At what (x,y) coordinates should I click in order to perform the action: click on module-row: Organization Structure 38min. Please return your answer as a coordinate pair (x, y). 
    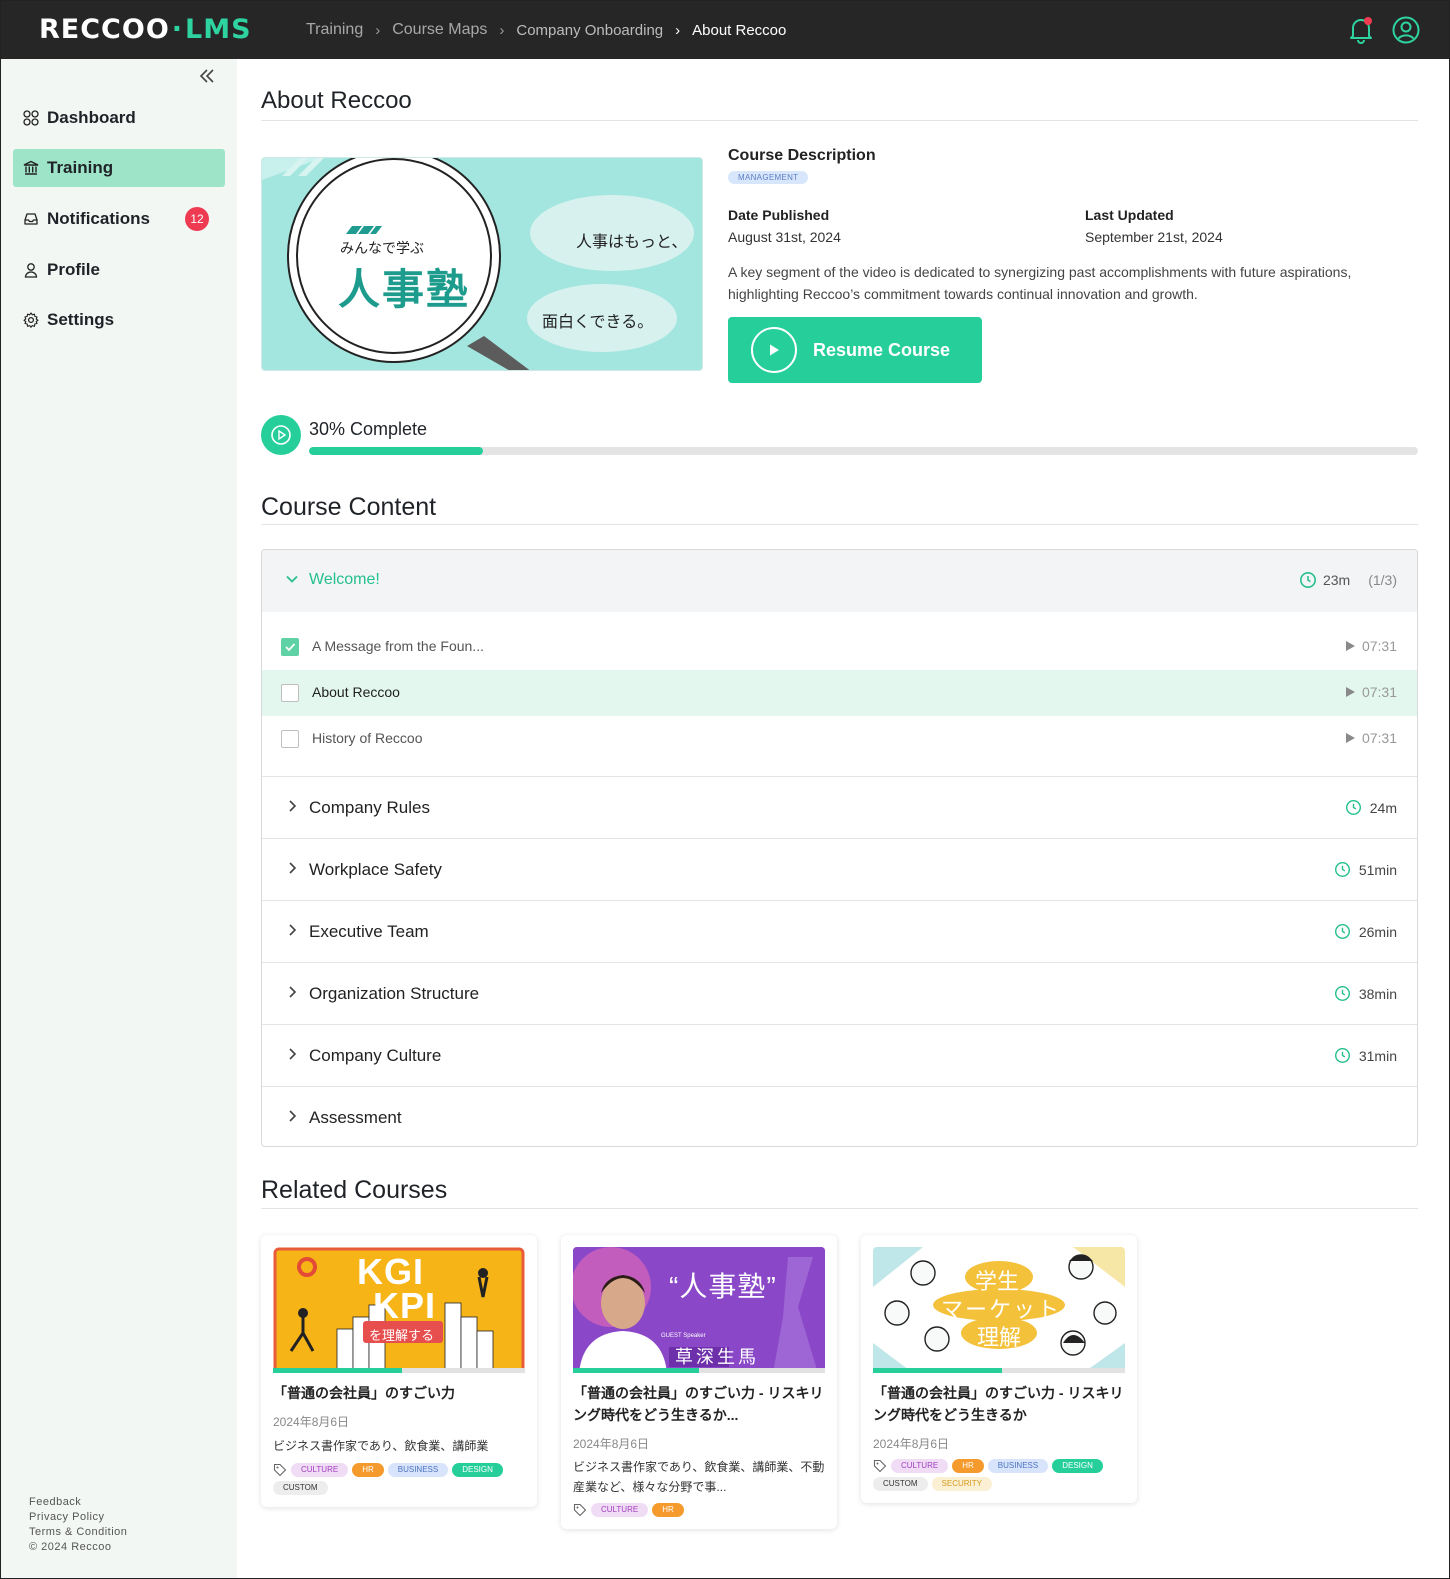
    Looking at the image, I should click on (839, 993).